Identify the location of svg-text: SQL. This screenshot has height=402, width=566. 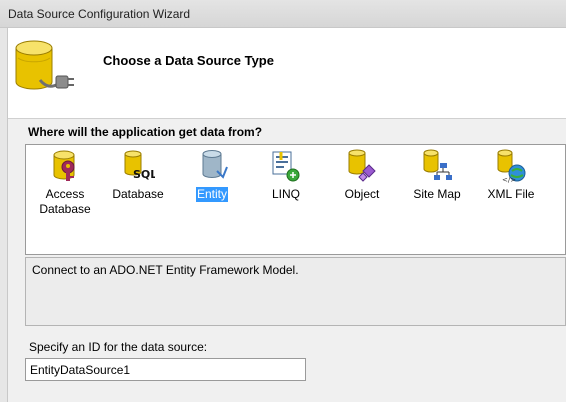
(144, 174).